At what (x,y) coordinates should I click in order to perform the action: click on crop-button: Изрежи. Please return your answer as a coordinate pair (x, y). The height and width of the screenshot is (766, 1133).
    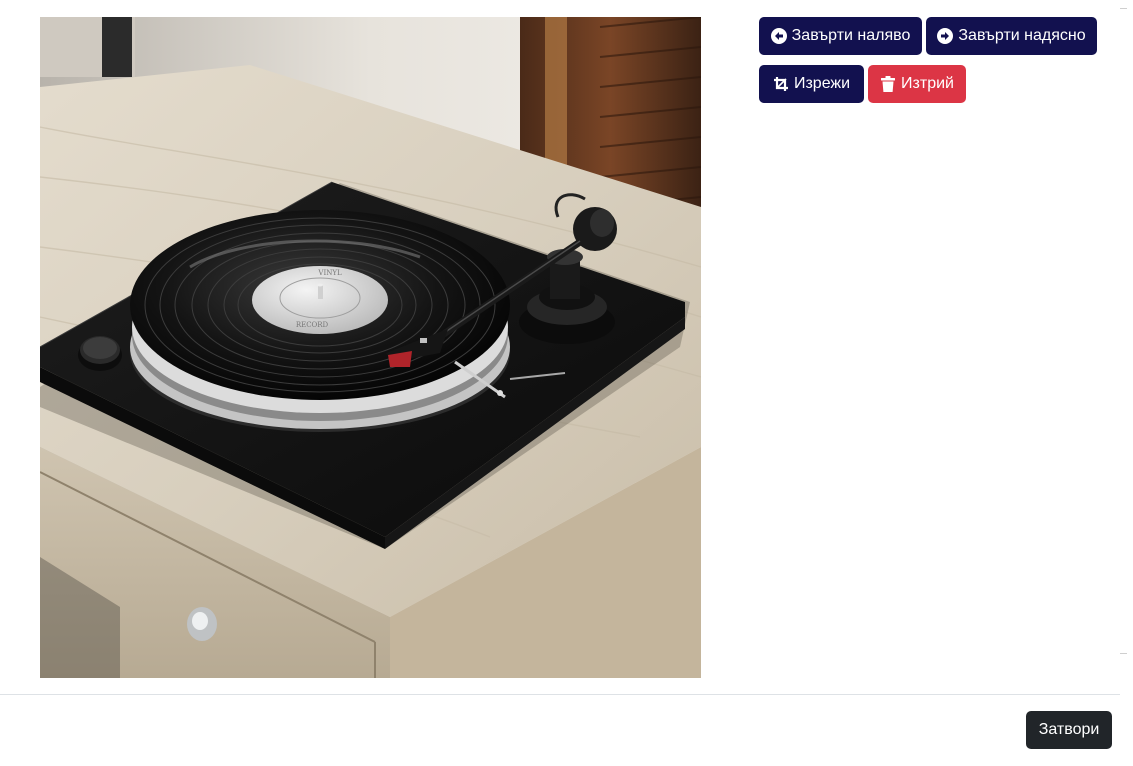
    Looking at the image, I should click on (811, 84).